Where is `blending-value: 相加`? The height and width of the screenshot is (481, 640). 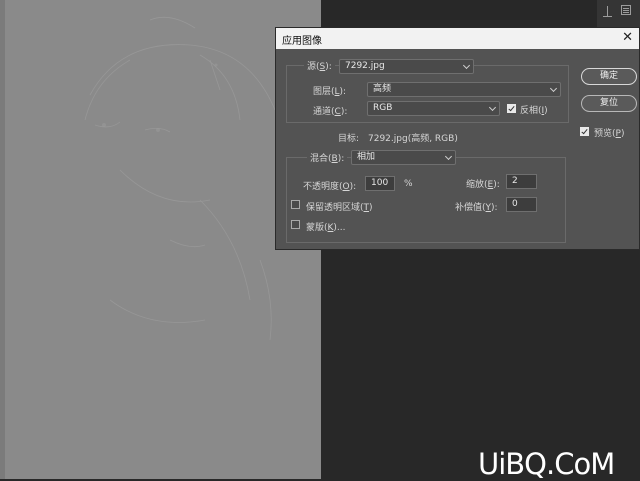 blending-value: 相加 is located at coordinates (366, 157).